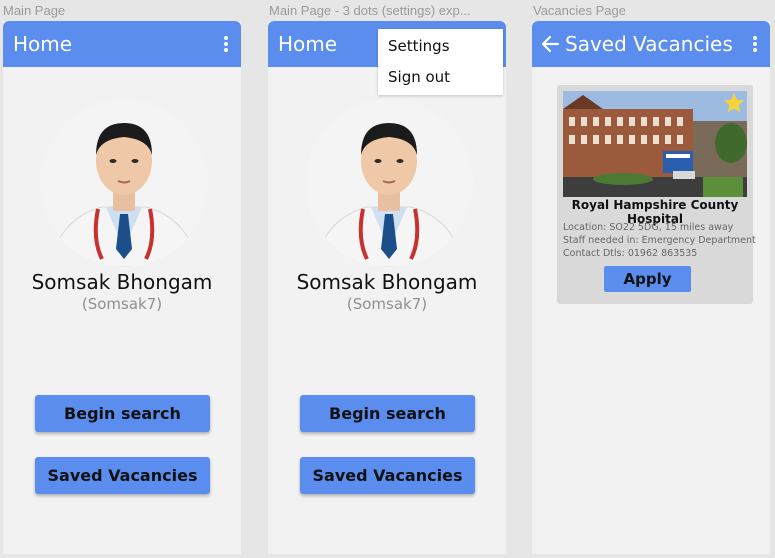  What do you see at coordinates (630, 253) in the screenshot?
I see `vacancy-contact: Contact Dtls: 01962 863535` at bounding box center [630, 253].